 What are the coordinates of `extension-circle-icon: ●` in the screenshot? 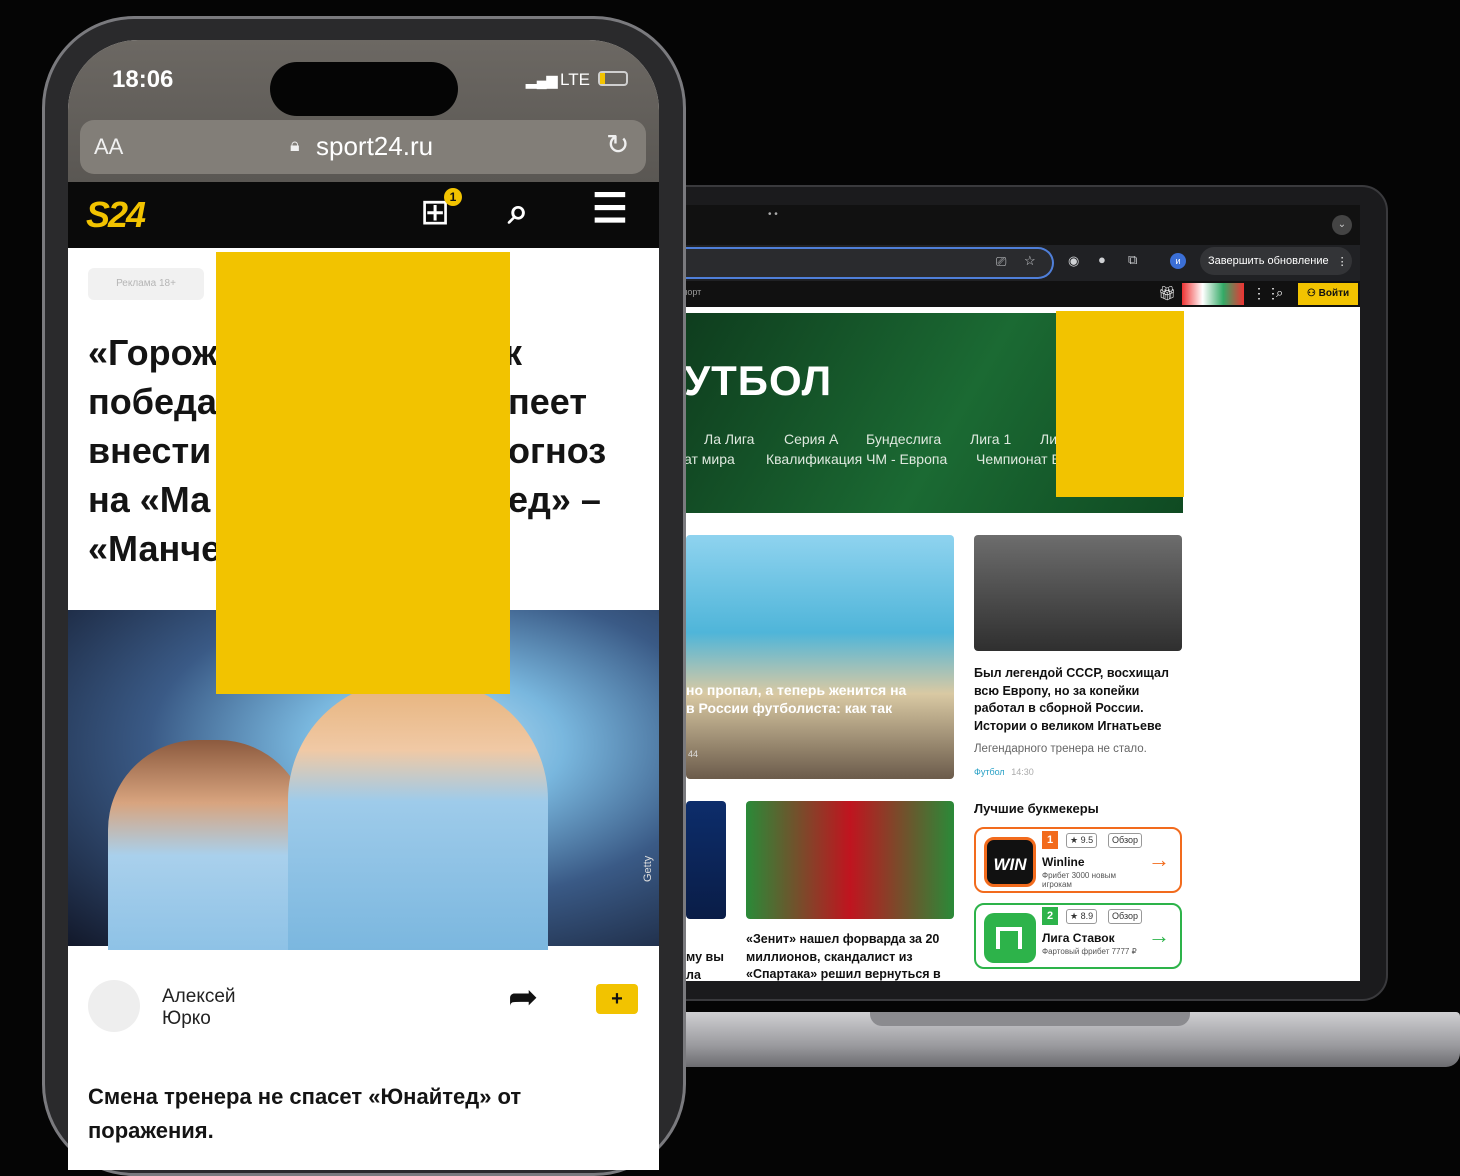 It's located at (1102, 259).